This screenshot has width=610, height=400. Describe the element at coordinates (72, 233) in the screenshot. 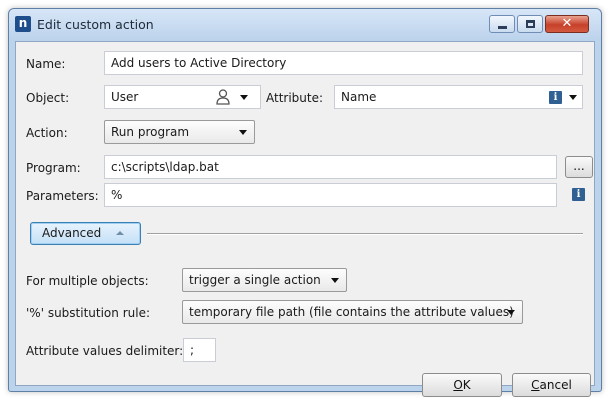

I see `advanced-label: Advanced` at that location.